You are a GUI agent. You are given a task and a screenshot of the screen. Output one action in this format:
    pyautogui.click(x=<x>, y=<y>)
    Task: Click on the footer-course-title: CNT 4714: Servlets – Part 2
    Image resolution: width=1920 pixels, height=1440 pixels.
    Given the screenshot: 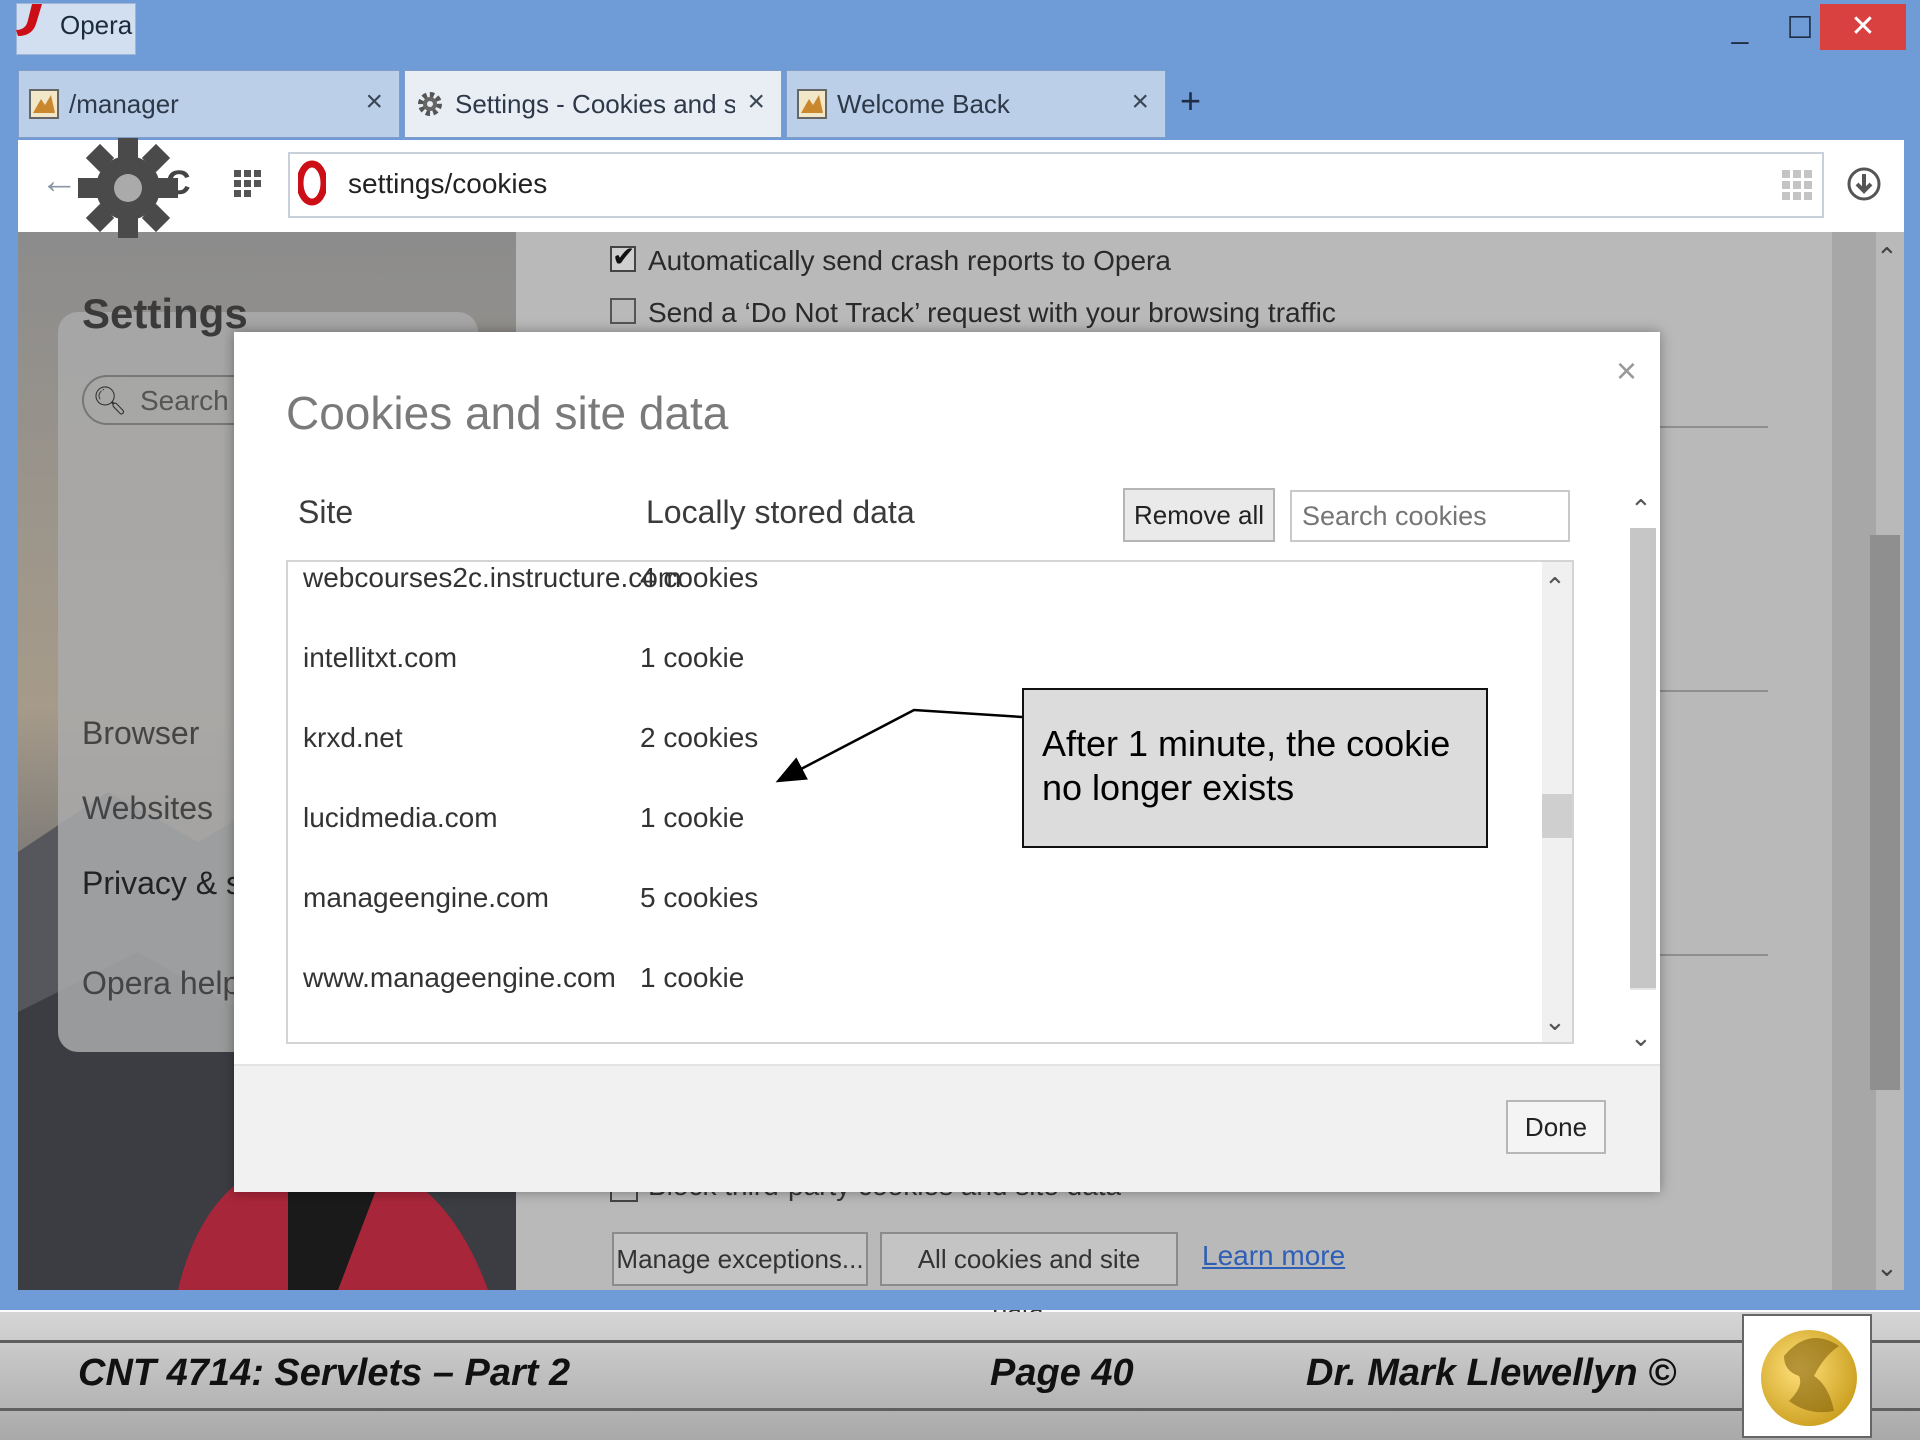 What is the action you would take?
    pyautogui.click(x=324, y=1373)
    